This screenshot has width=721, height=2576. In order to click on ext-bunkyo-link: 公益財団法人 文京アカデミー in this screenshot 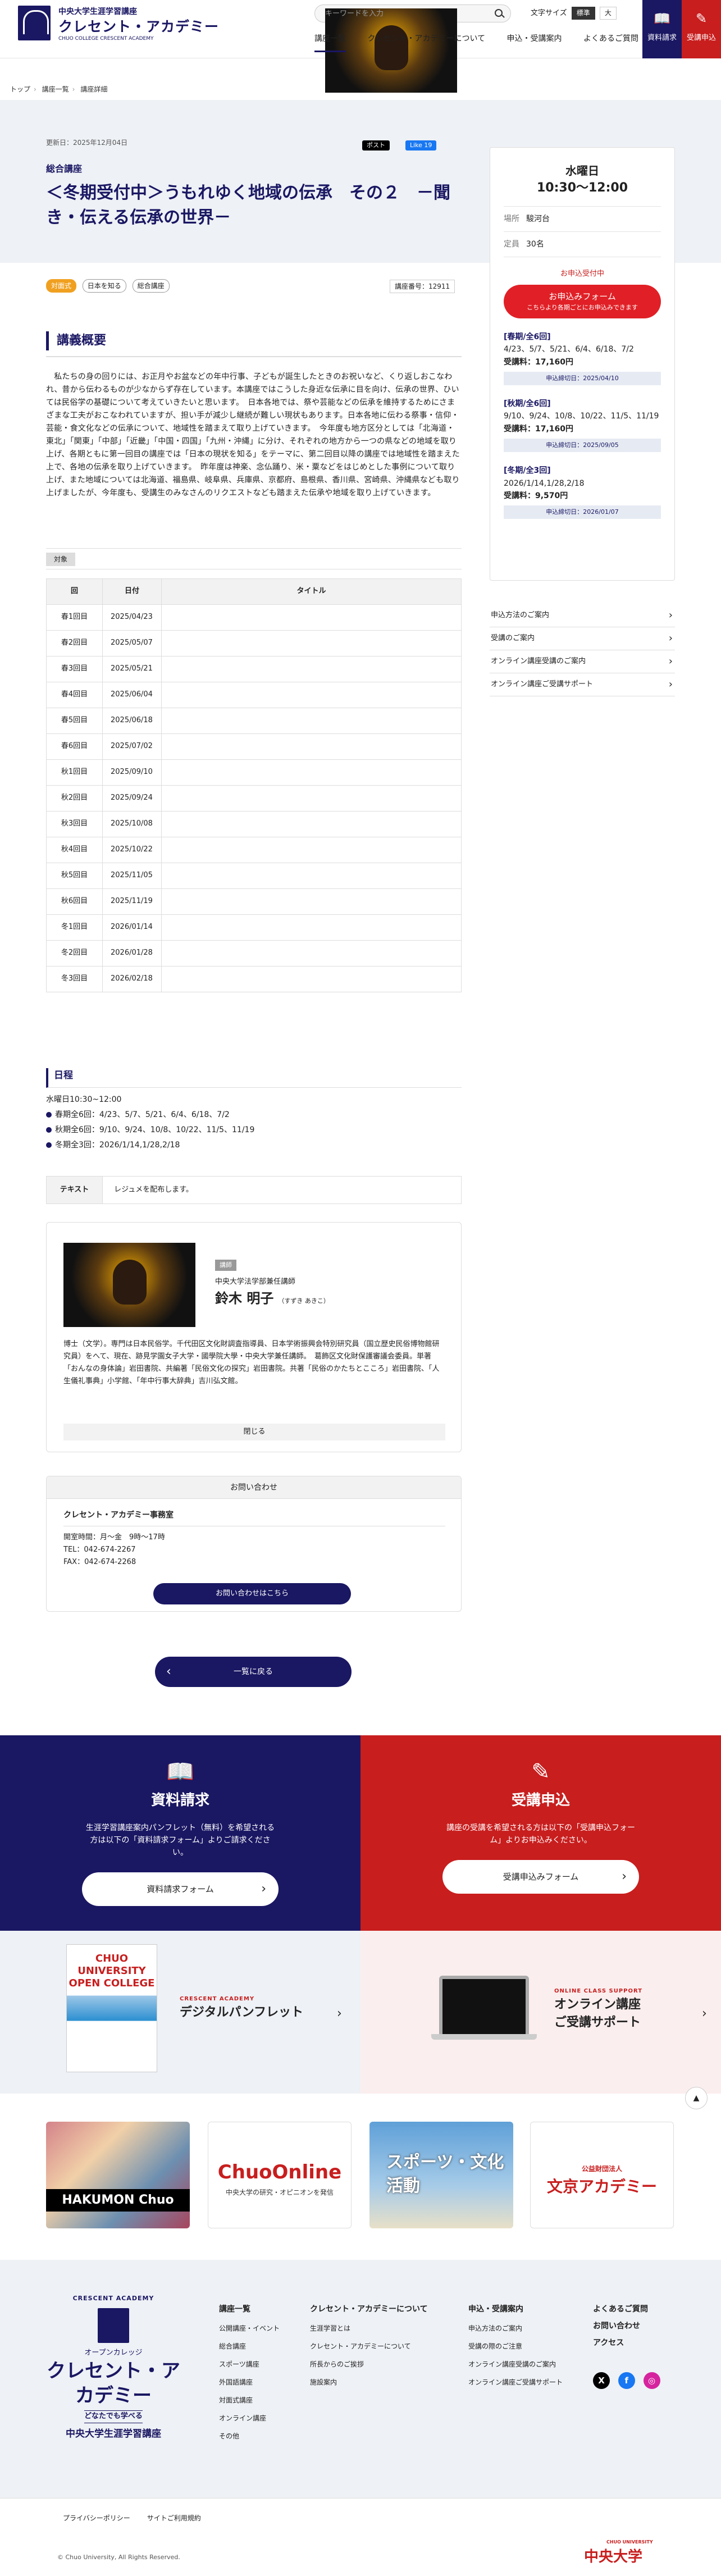, I will do `click(602, 2175)`.